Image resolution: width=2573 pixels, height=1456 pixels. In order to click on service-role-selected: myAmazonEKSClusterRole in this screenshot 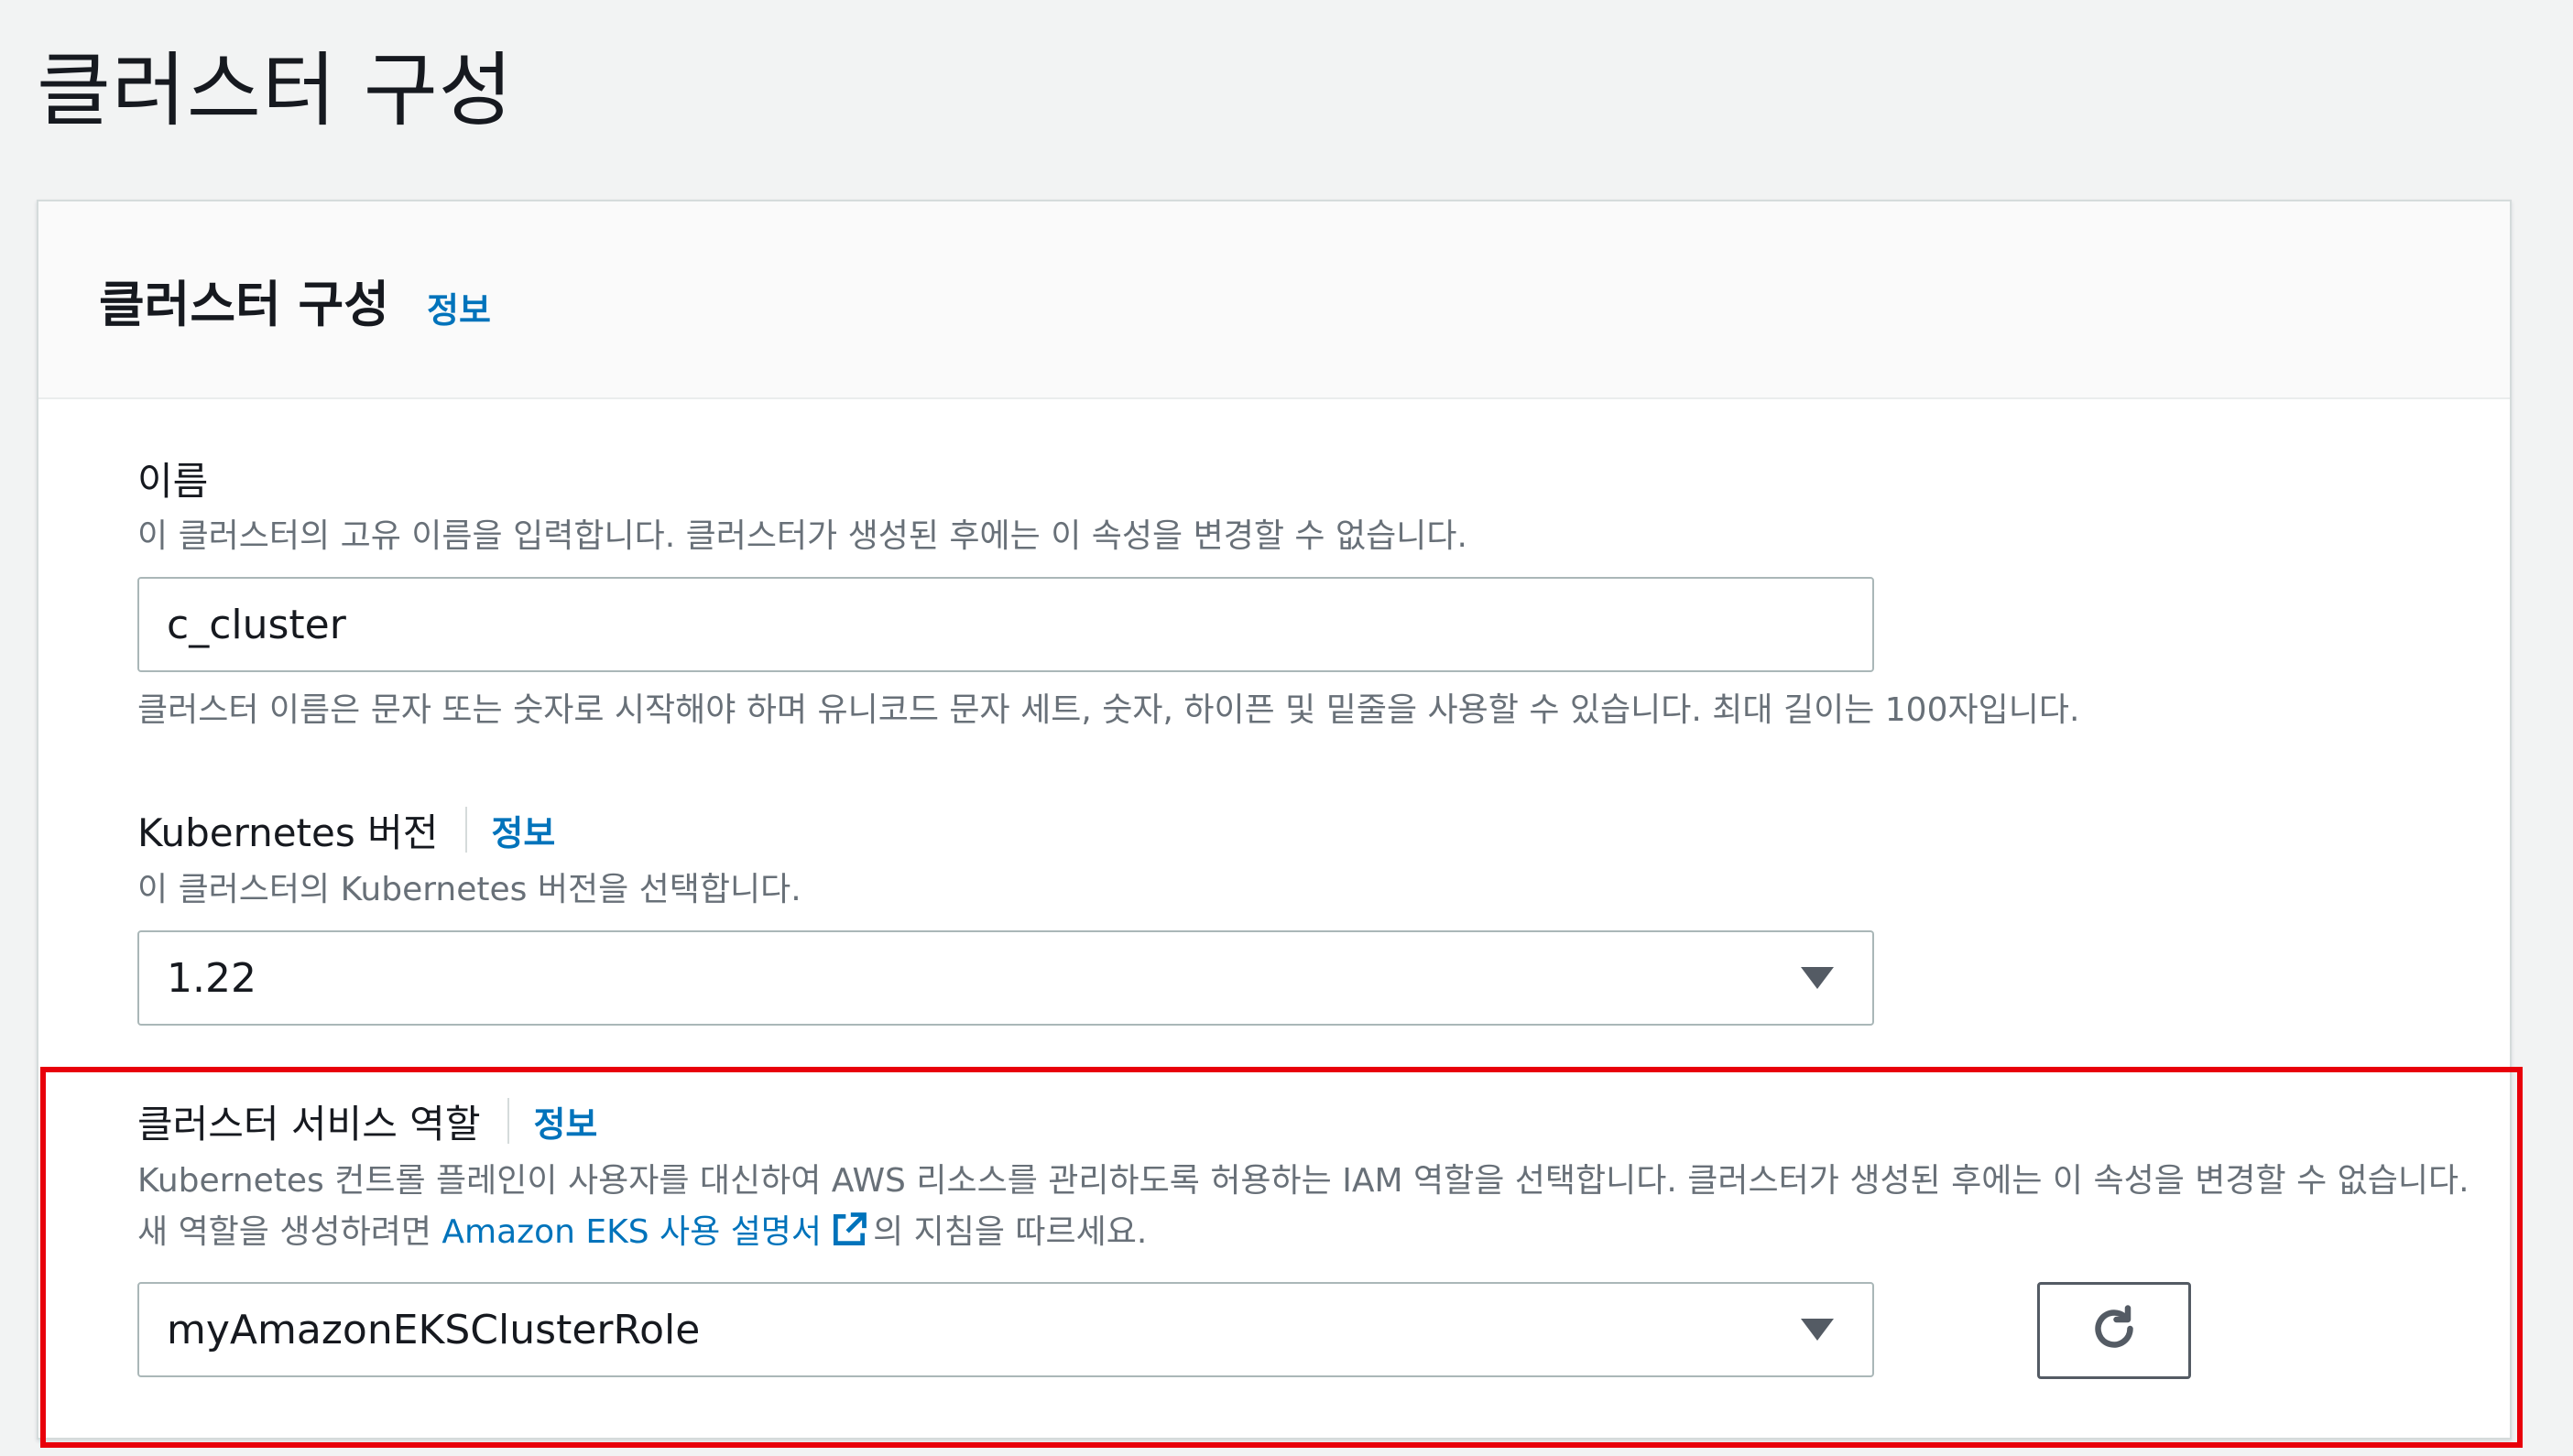, I will do `click(434, 1329)`.